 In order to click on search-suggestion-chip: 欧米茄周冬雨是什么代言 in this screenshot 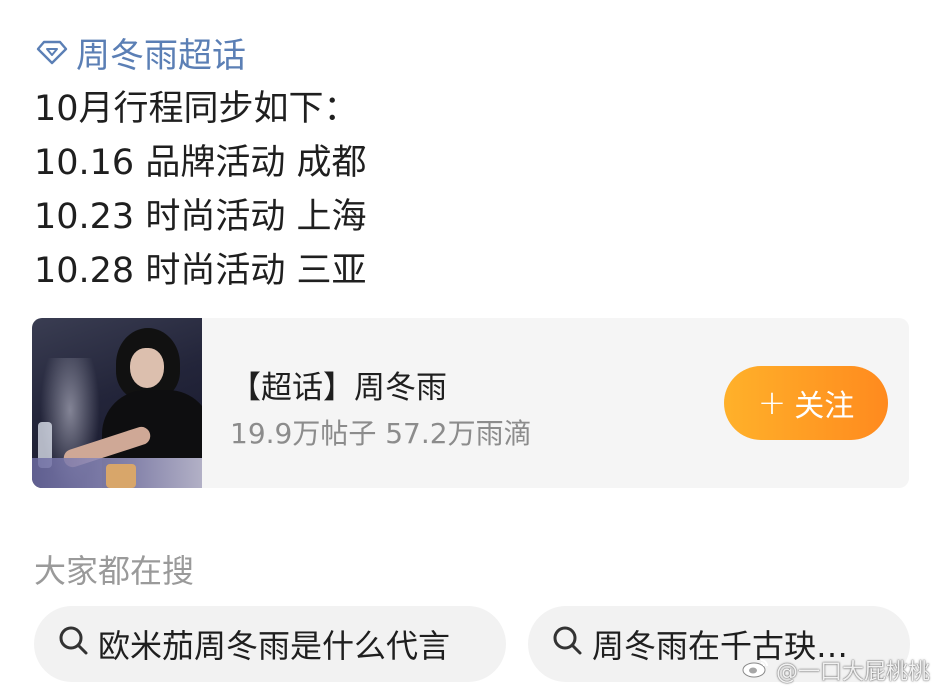, I will do `click(270, 644)`.